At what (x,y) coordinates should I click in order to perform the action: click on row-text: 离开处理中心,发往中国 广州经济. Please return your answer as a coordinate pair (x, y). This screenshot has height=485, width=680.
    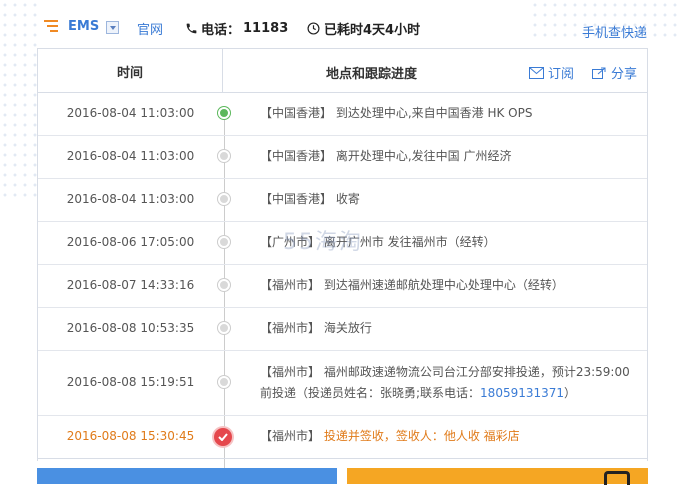
    Looking at the image, I should click on (423, 156).